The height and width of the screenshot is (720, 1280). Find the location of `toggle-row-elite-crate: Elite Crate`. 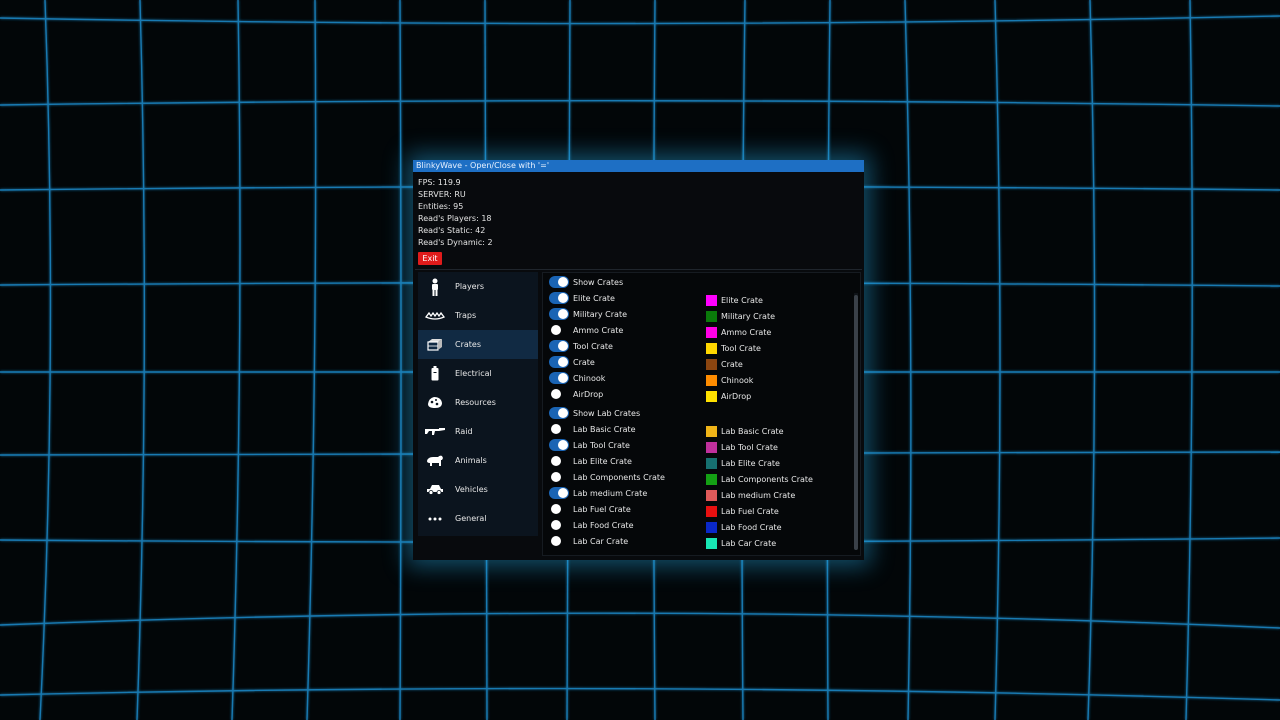

toggle-row-elite-crate: Elite Crate is located at coordinates (582, 298).